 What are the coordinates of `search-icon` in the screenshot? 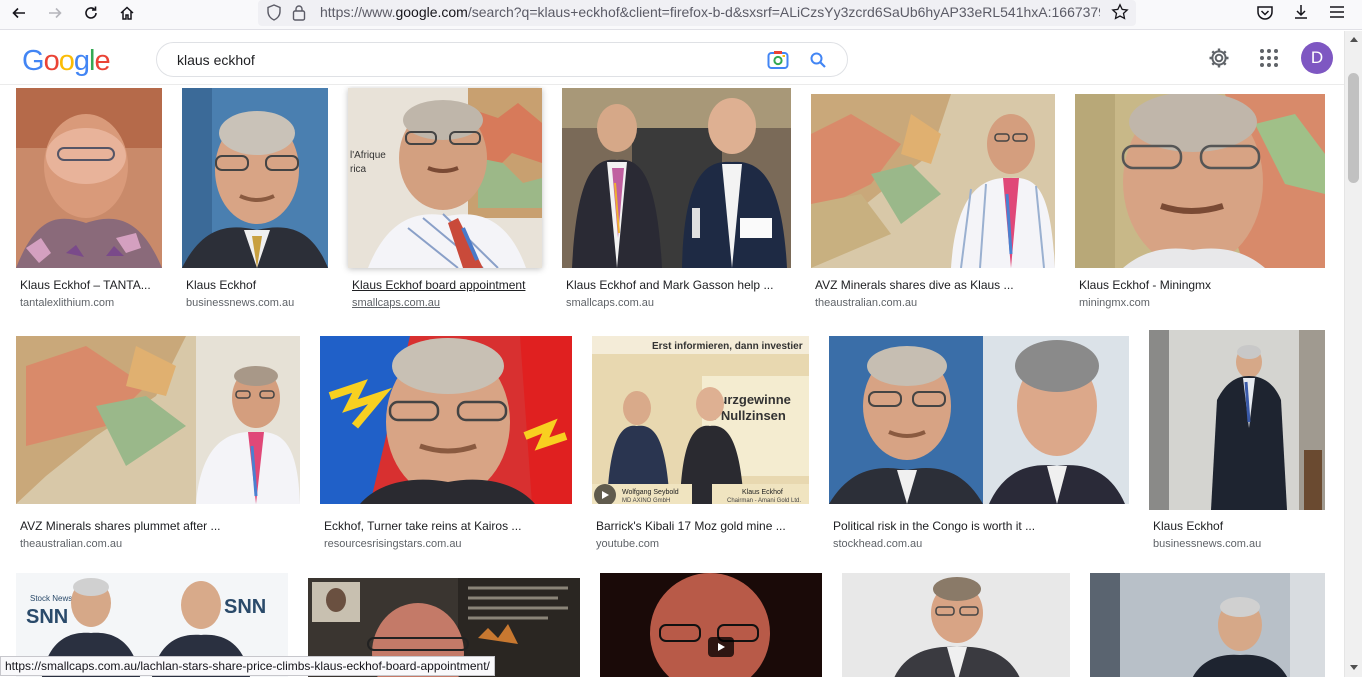 It's located at (818, 60).